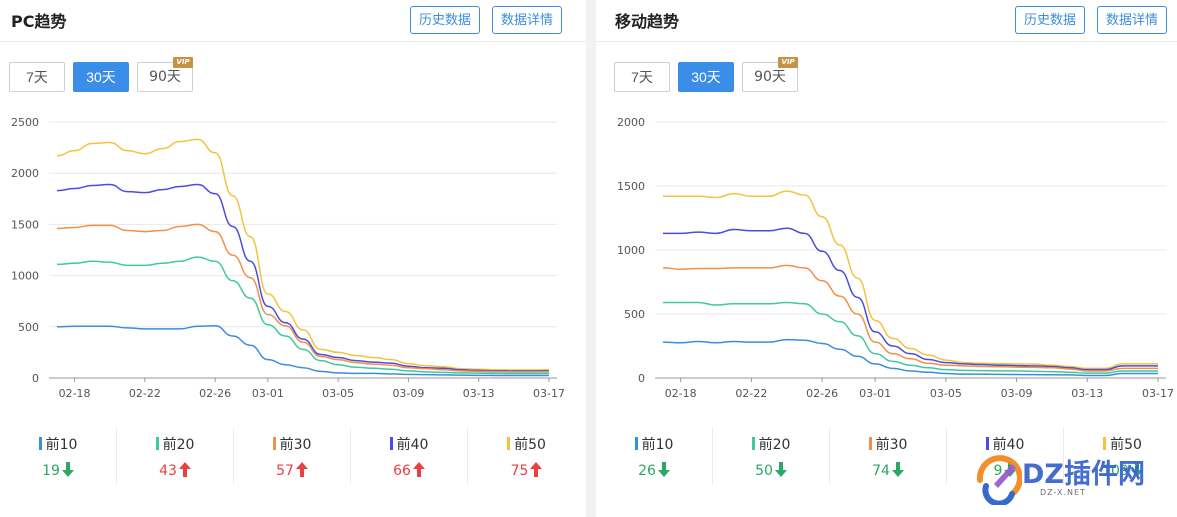  What do you see at coordinates (168, 471) in the screenshot?
I see `legend-value: 43` at bounding box center [168, 471].